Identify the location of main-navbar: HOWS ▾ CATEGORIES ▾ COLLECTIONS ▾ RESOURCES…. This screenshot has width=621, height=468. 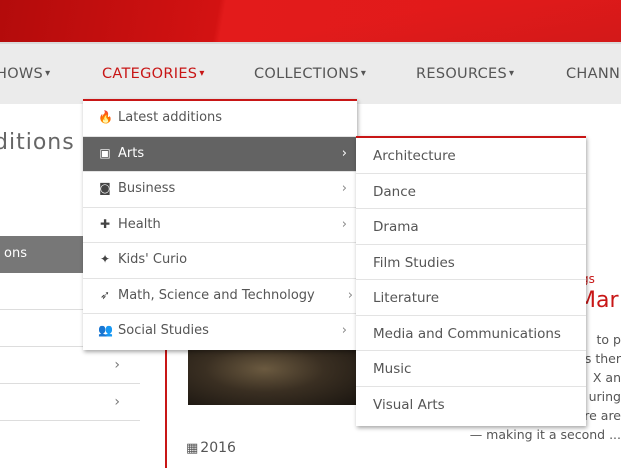
(310, 73).